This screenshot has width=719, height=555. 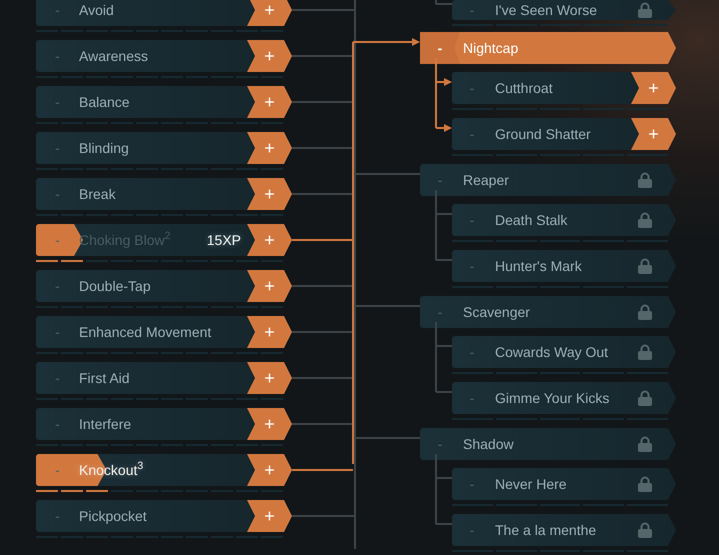 I want to click on skill-name: Awareness, so click(x=114, y=56).